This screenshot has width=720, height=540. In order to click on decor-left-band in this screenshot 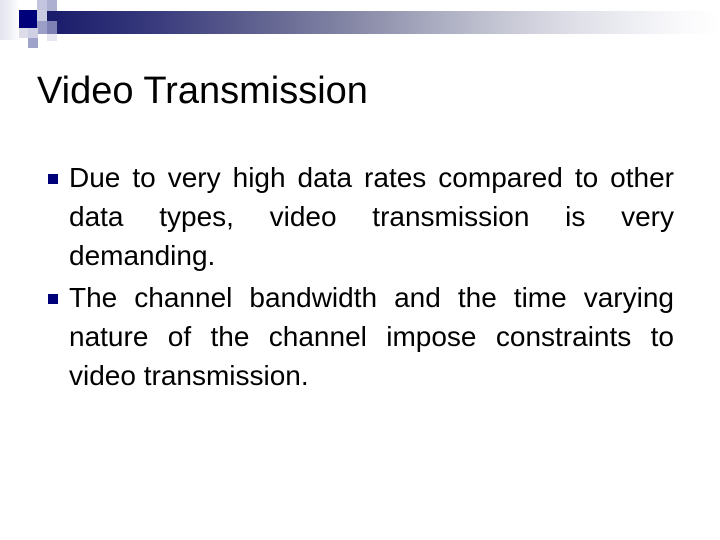, I will do `click(9, 20)`.